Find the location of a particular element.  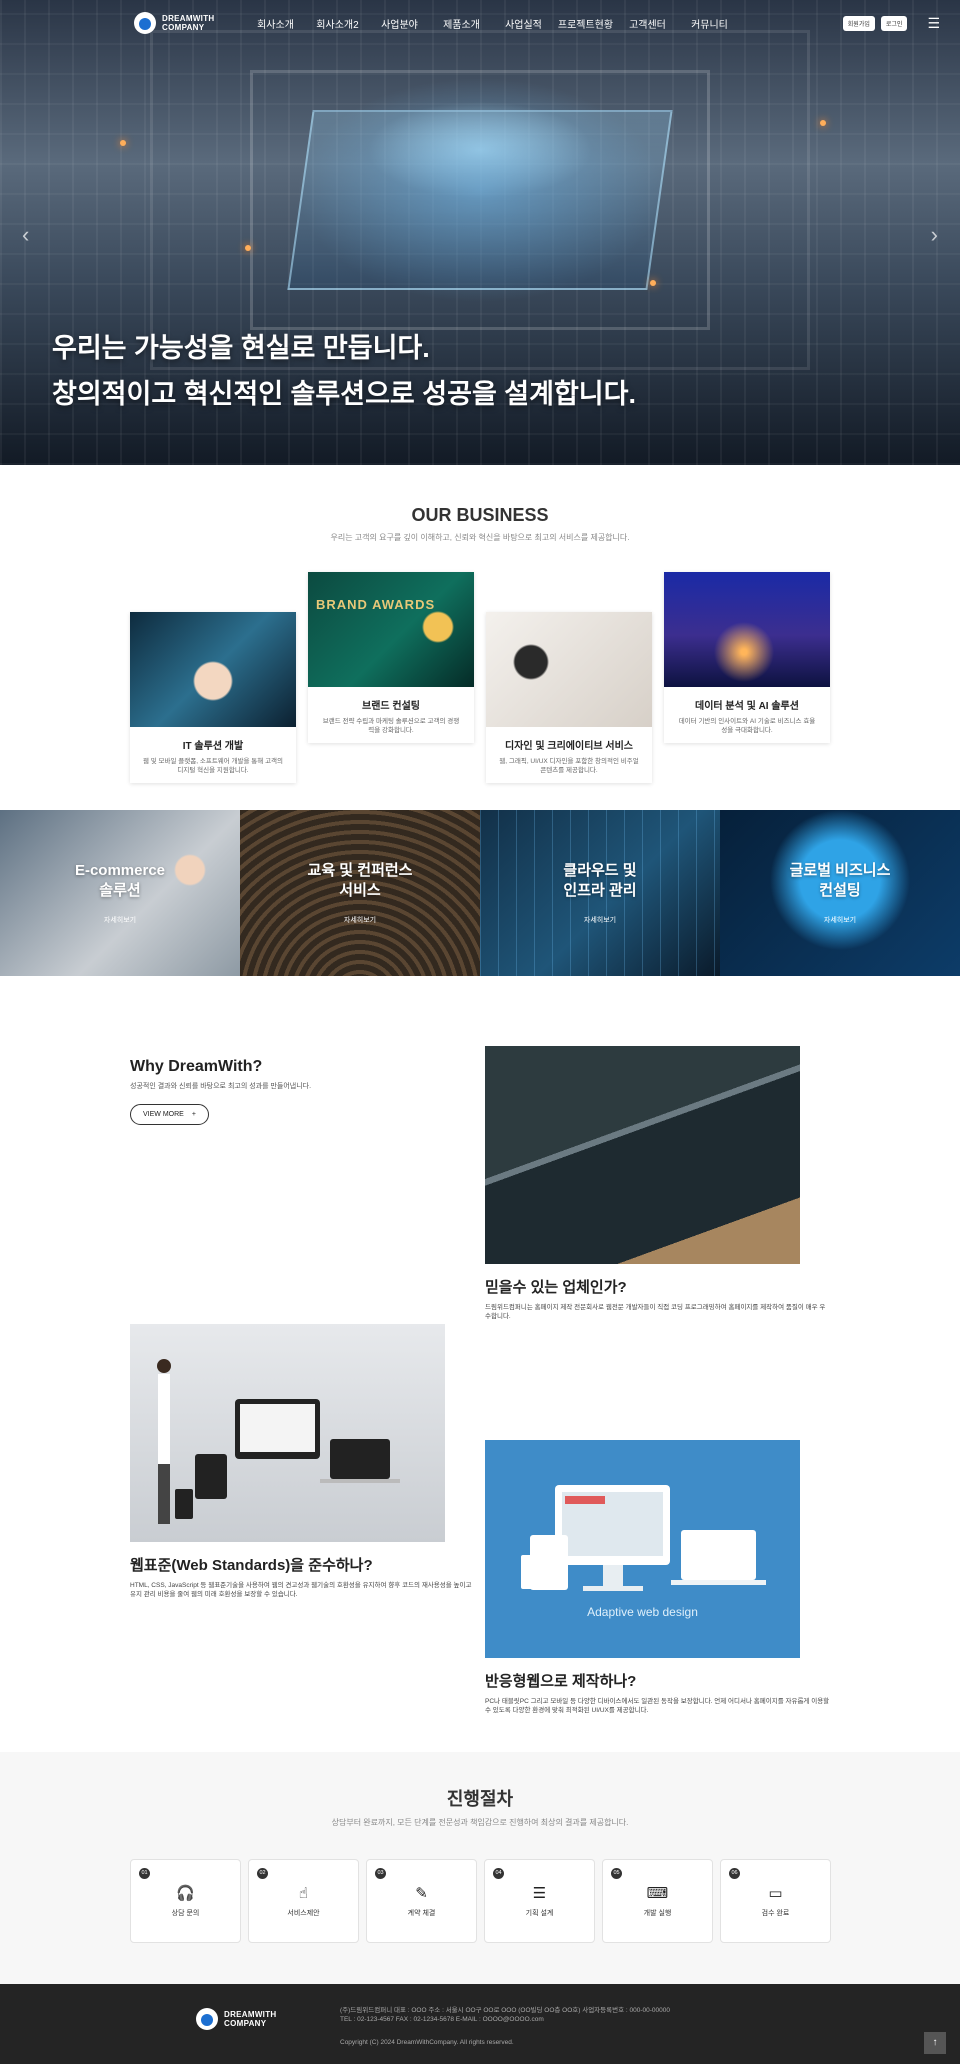

login-button: 로그인 is located at coordinates (894, 23).